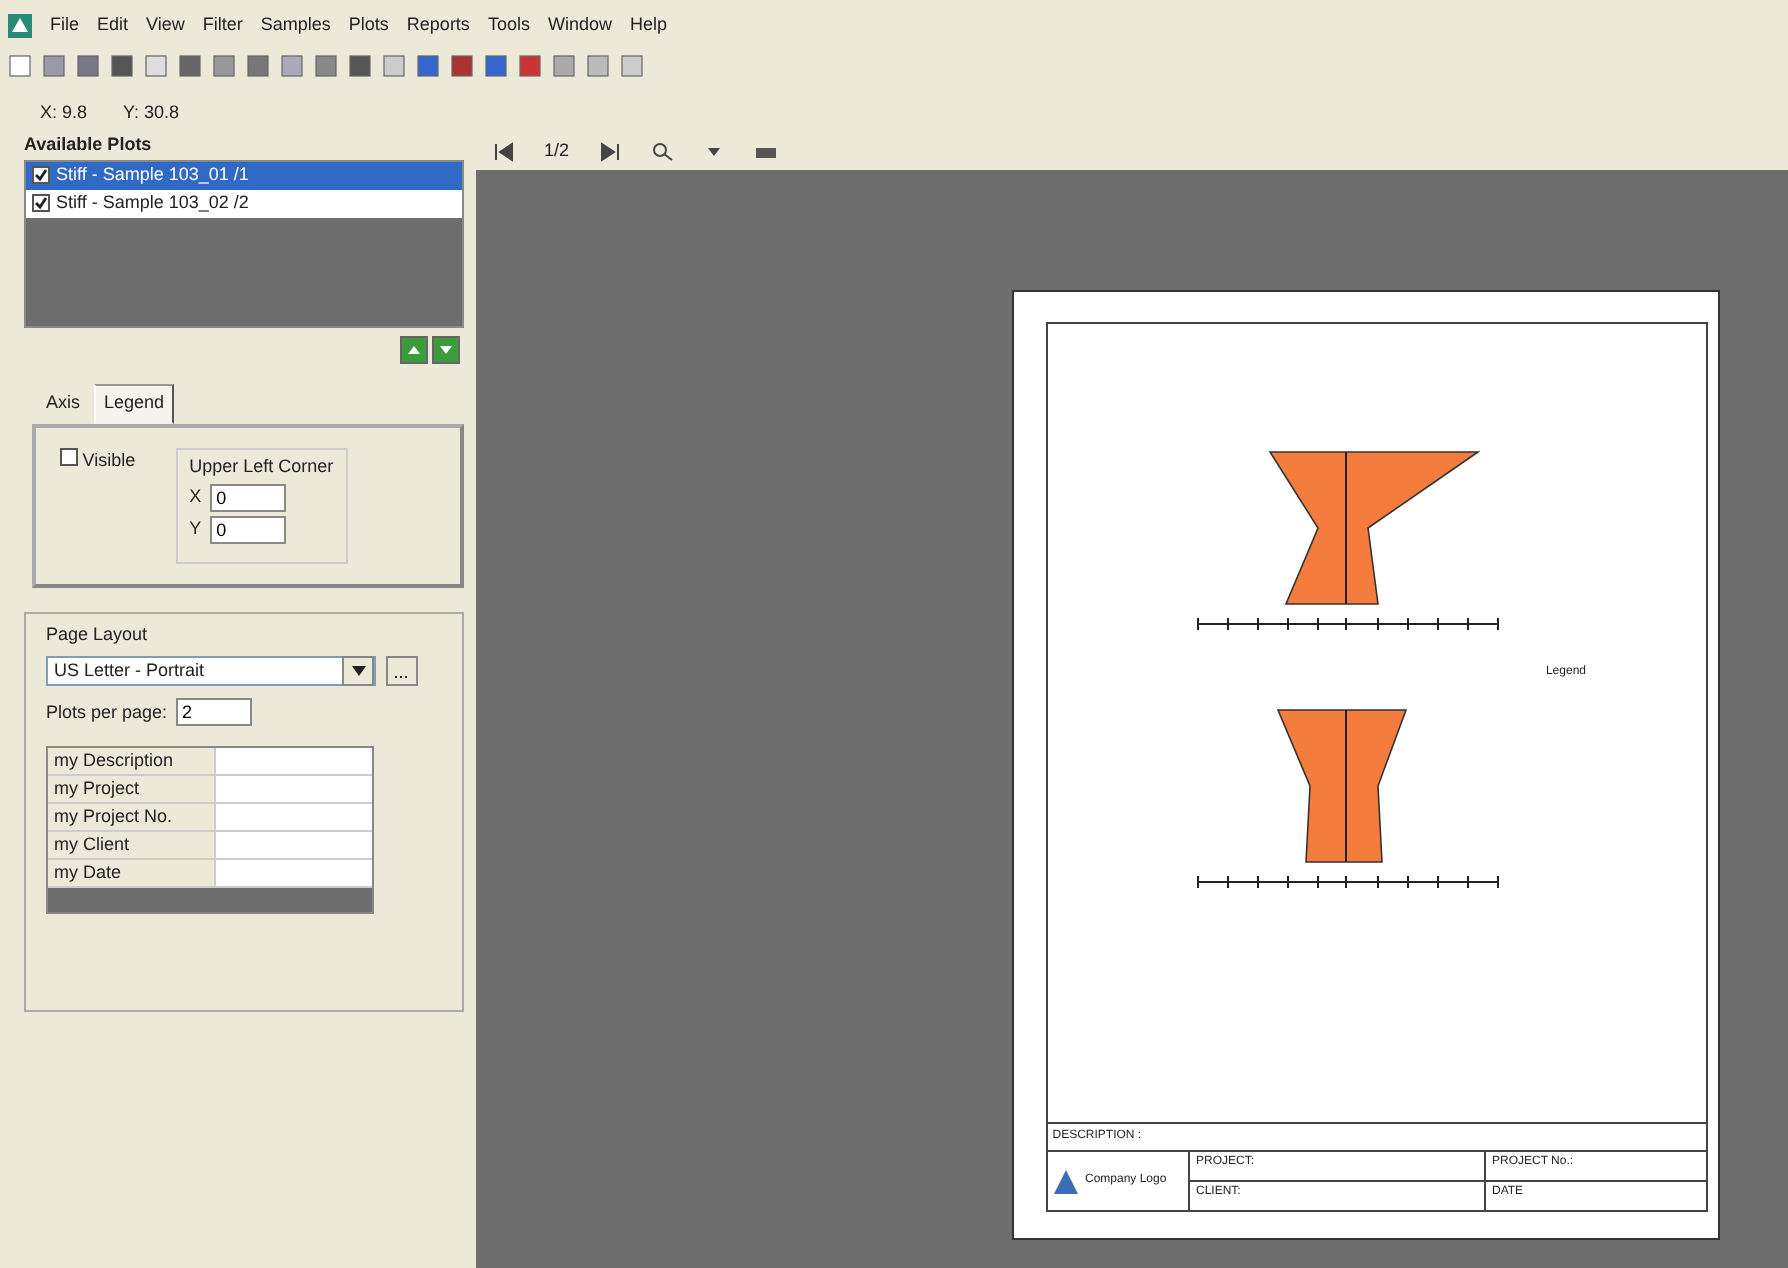  Describe the element at coordinates (98, 634) in the screenshot. I see `section-title: Page Layout` at that location.